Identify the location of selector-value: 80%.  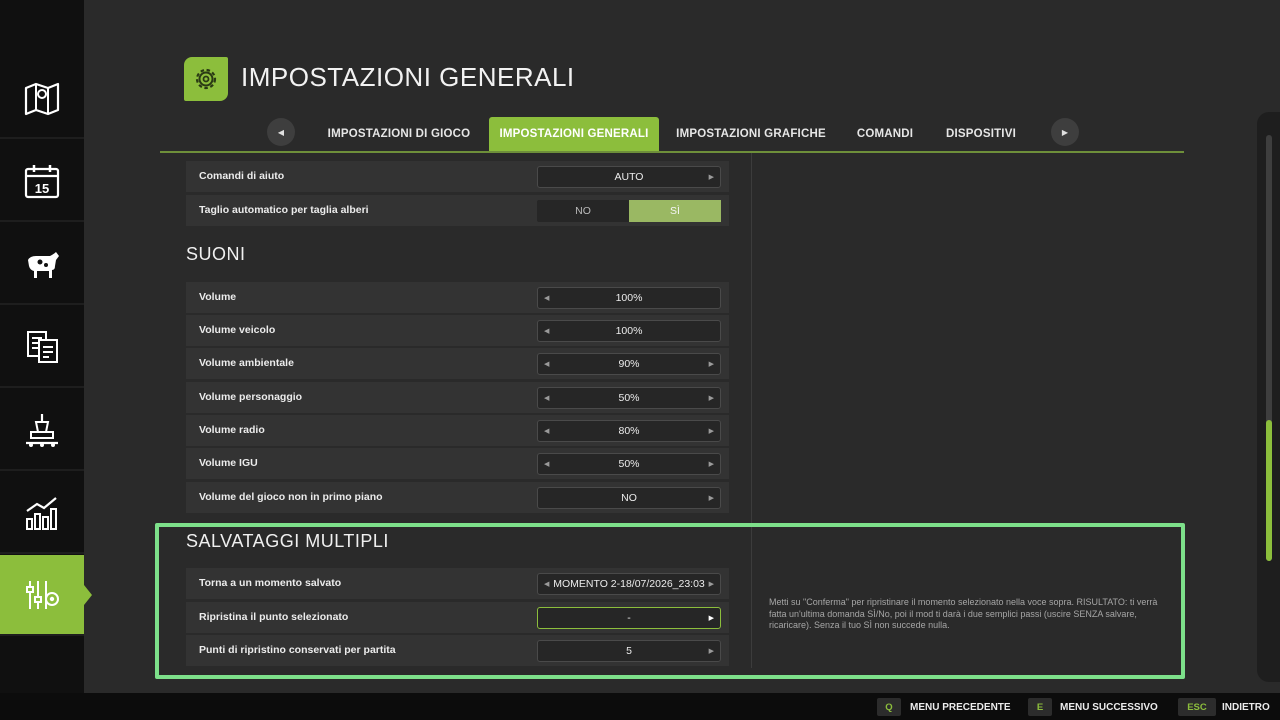
(629, 431).